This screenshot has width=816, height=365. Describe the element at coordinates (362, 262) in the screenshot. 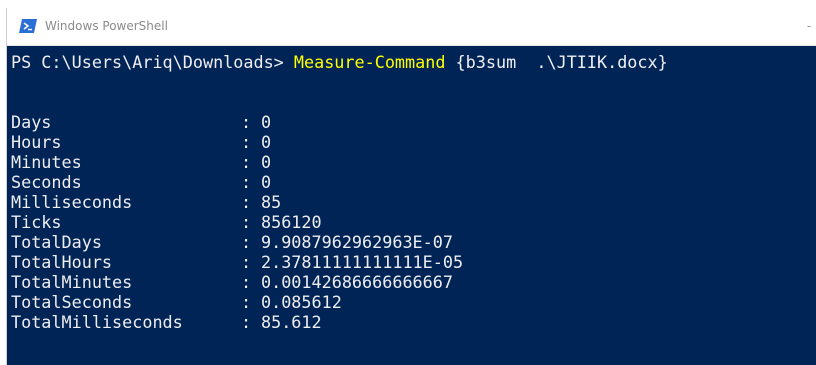

I see `output-value: 2.37811111111111E-05` at that location.